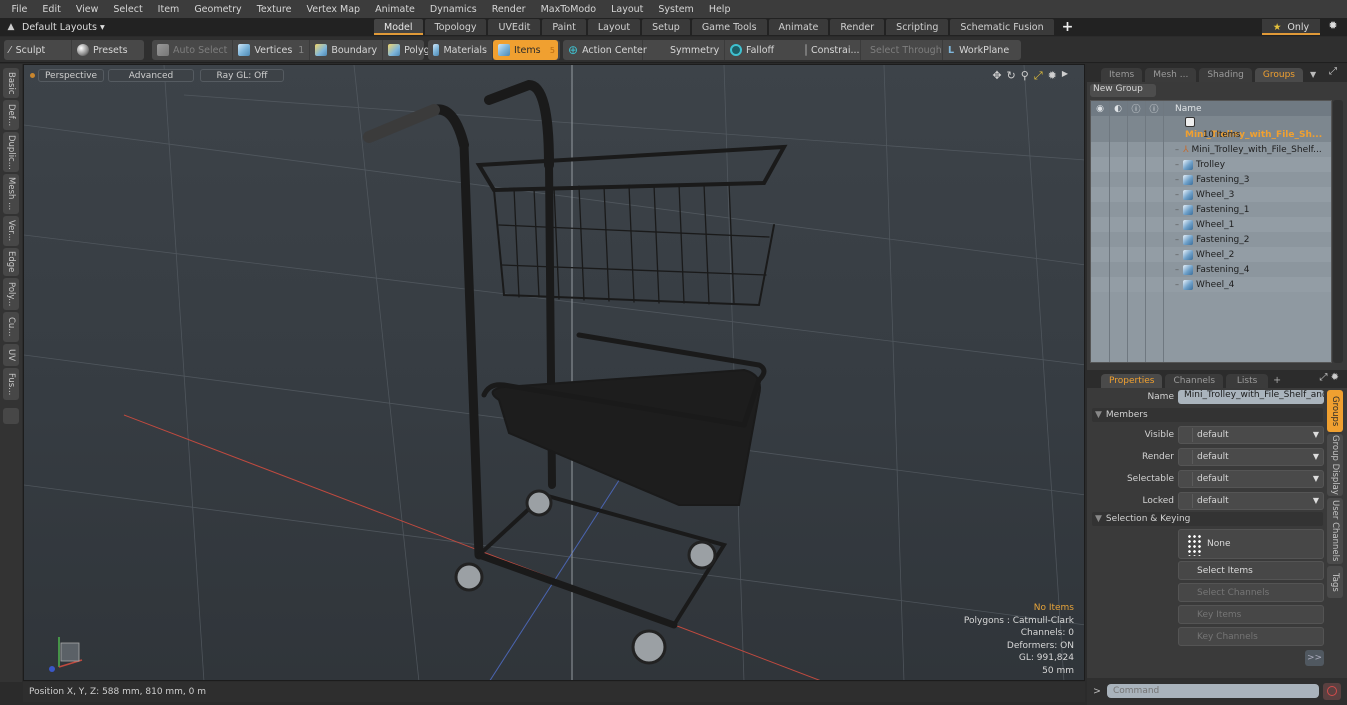 Image resolution: width=1347 pixels, height=705 pixels. What do you see at coordinates (1333, 71) in the screenshot?
I see `expand-panel-icon: ⤢` at bounding box center [1333, 71].